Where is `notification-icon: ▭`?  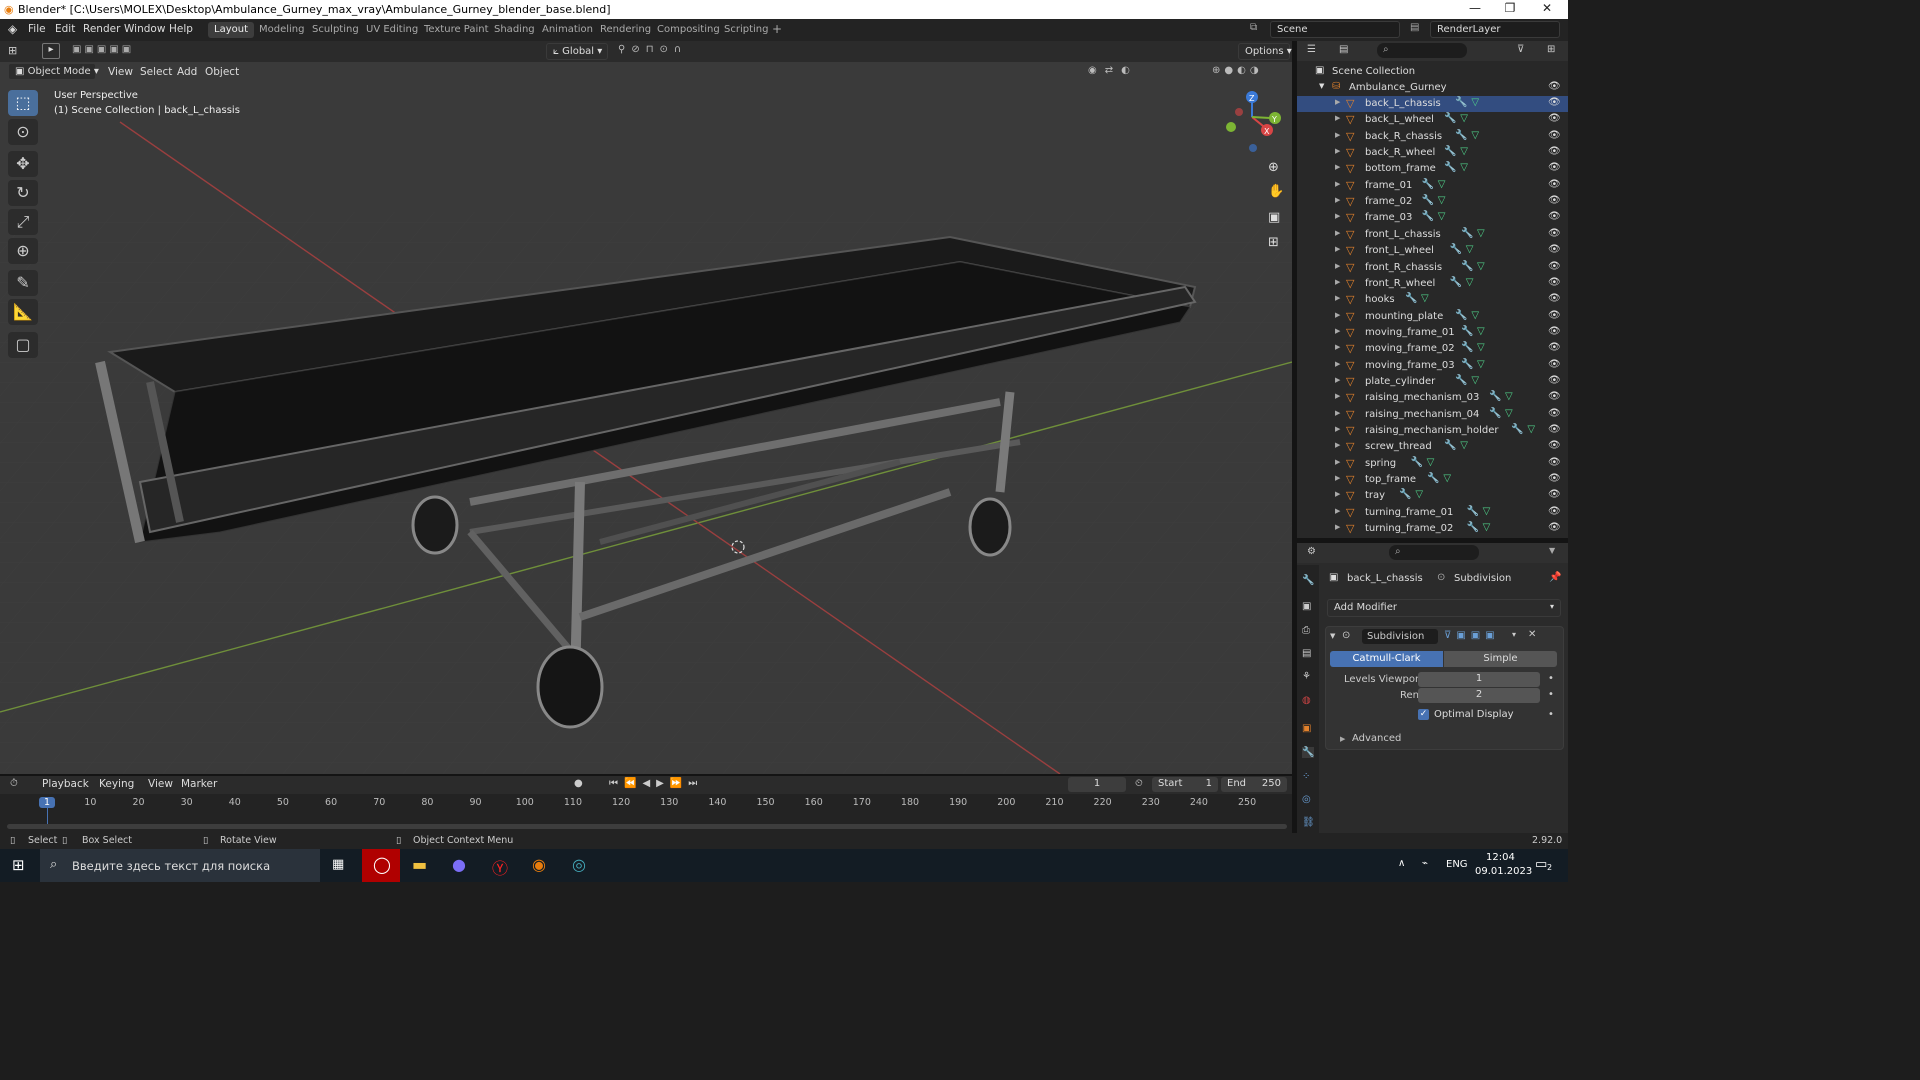 notification-icon: ▭ is located at coordinates (1541, 864).